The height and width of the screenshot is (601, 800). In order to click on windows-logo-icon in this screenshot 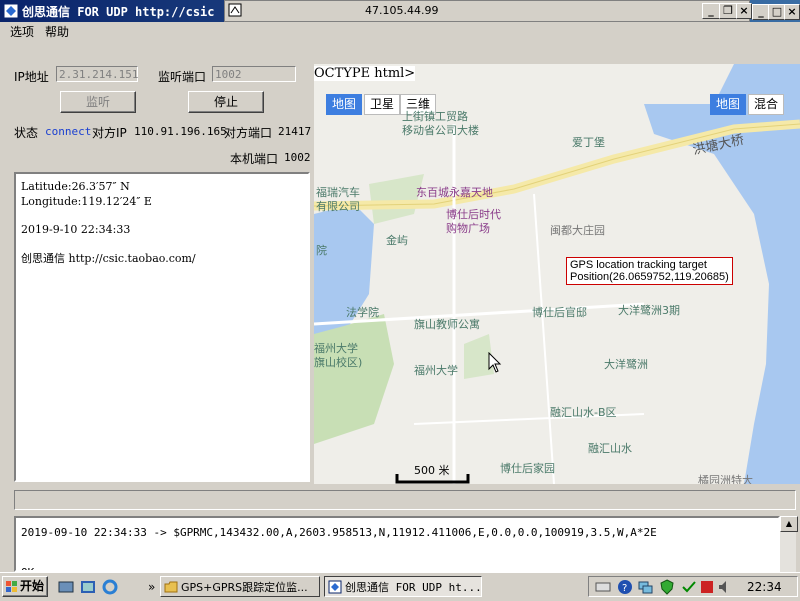, I will do `click(11, 586)`.